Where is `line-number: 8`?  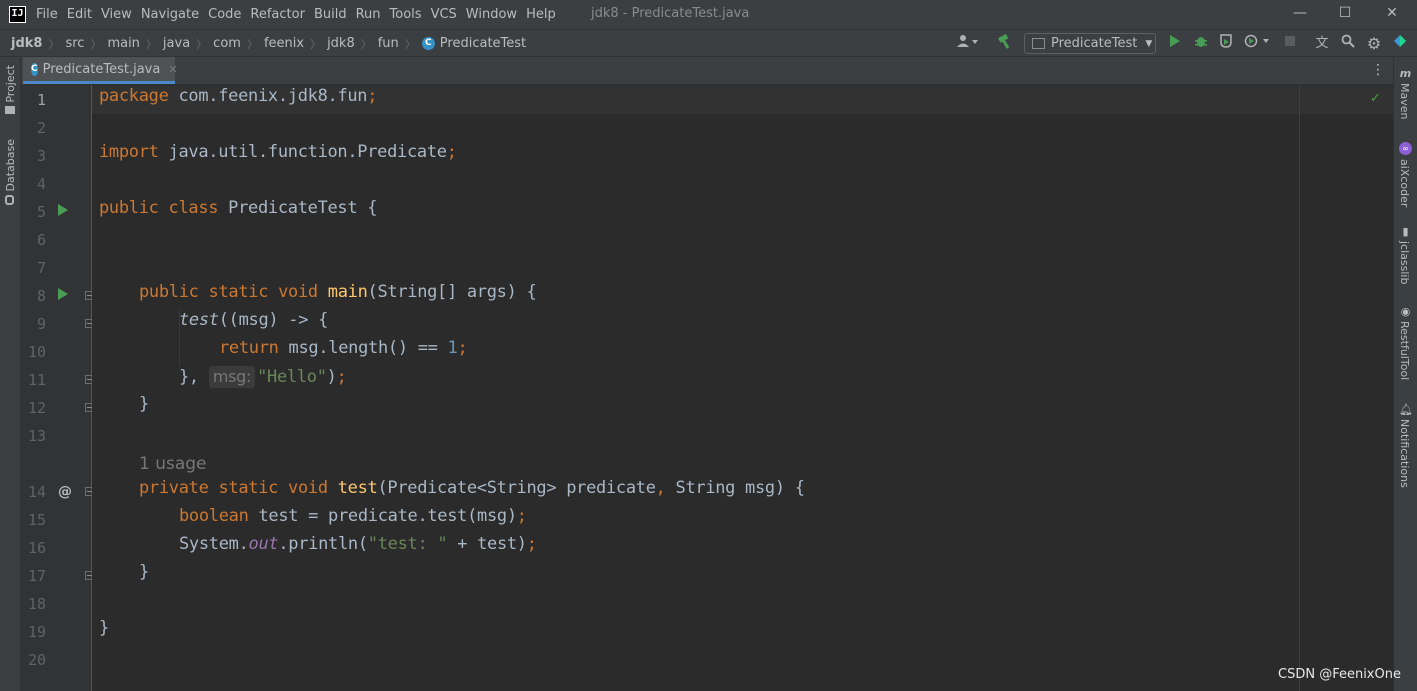 line-number: 8 is located at coordinates (41, 296).